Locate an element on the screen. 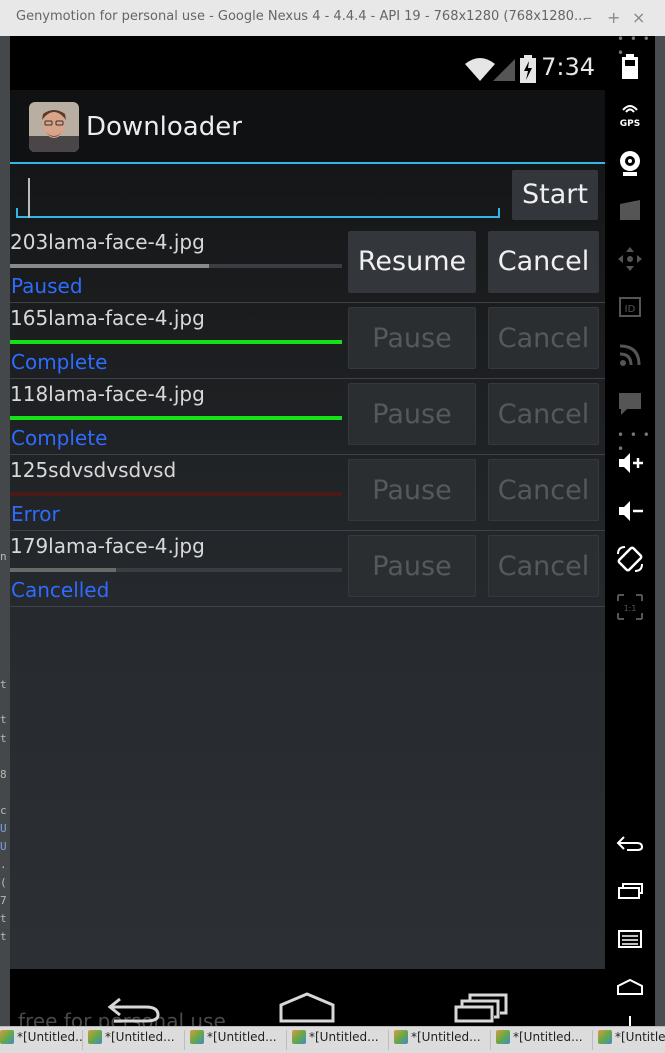 This screenshot has height=1053, width=665. download-filename: 118lama-face-4.jpg is located at coordinates (107, 394).